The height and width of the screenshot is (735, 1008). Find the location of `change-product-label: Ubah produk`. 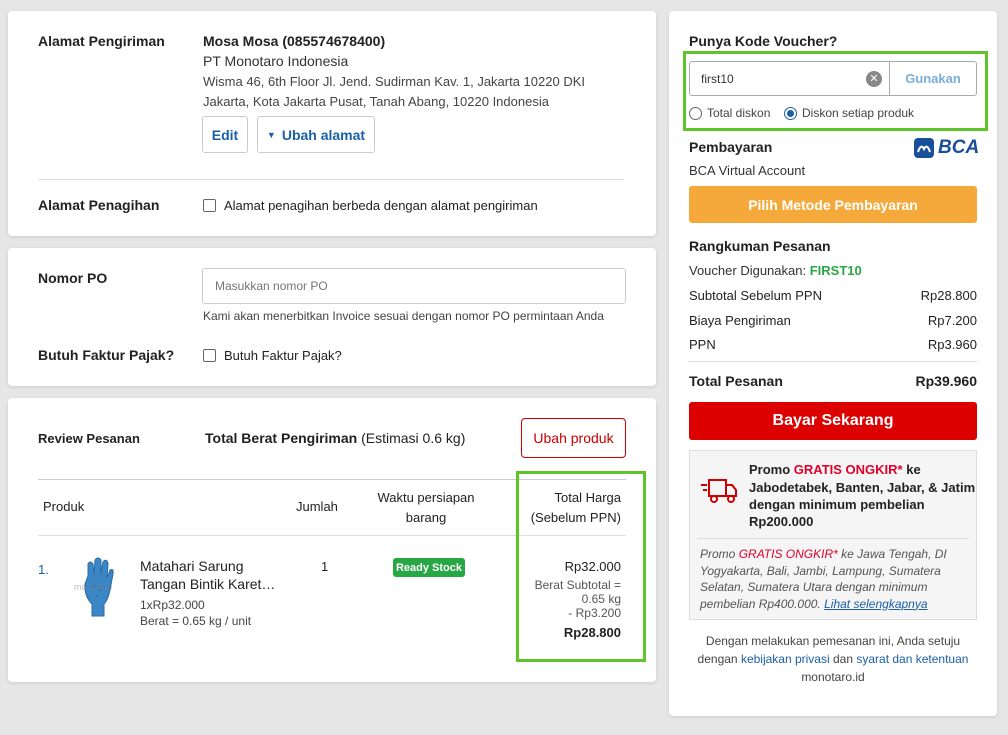

change-product-label: Ubah produk is located at coordinates (573, 438).